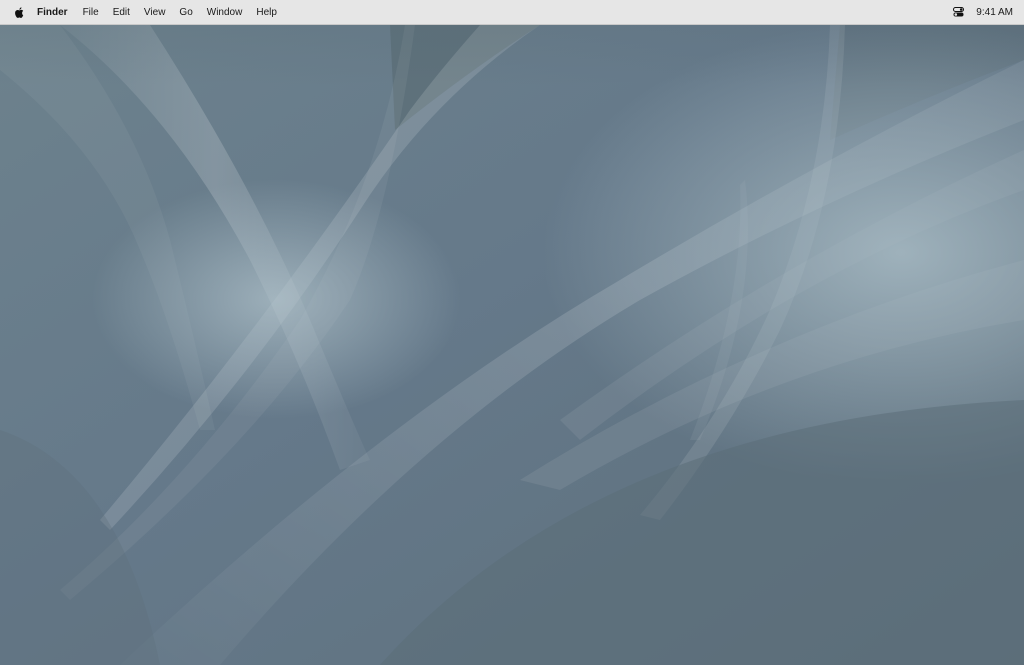  What do you see at coordinates (91, 12) in the screenshot?
I see `menu-file: File` at bounding box center [91, 12].